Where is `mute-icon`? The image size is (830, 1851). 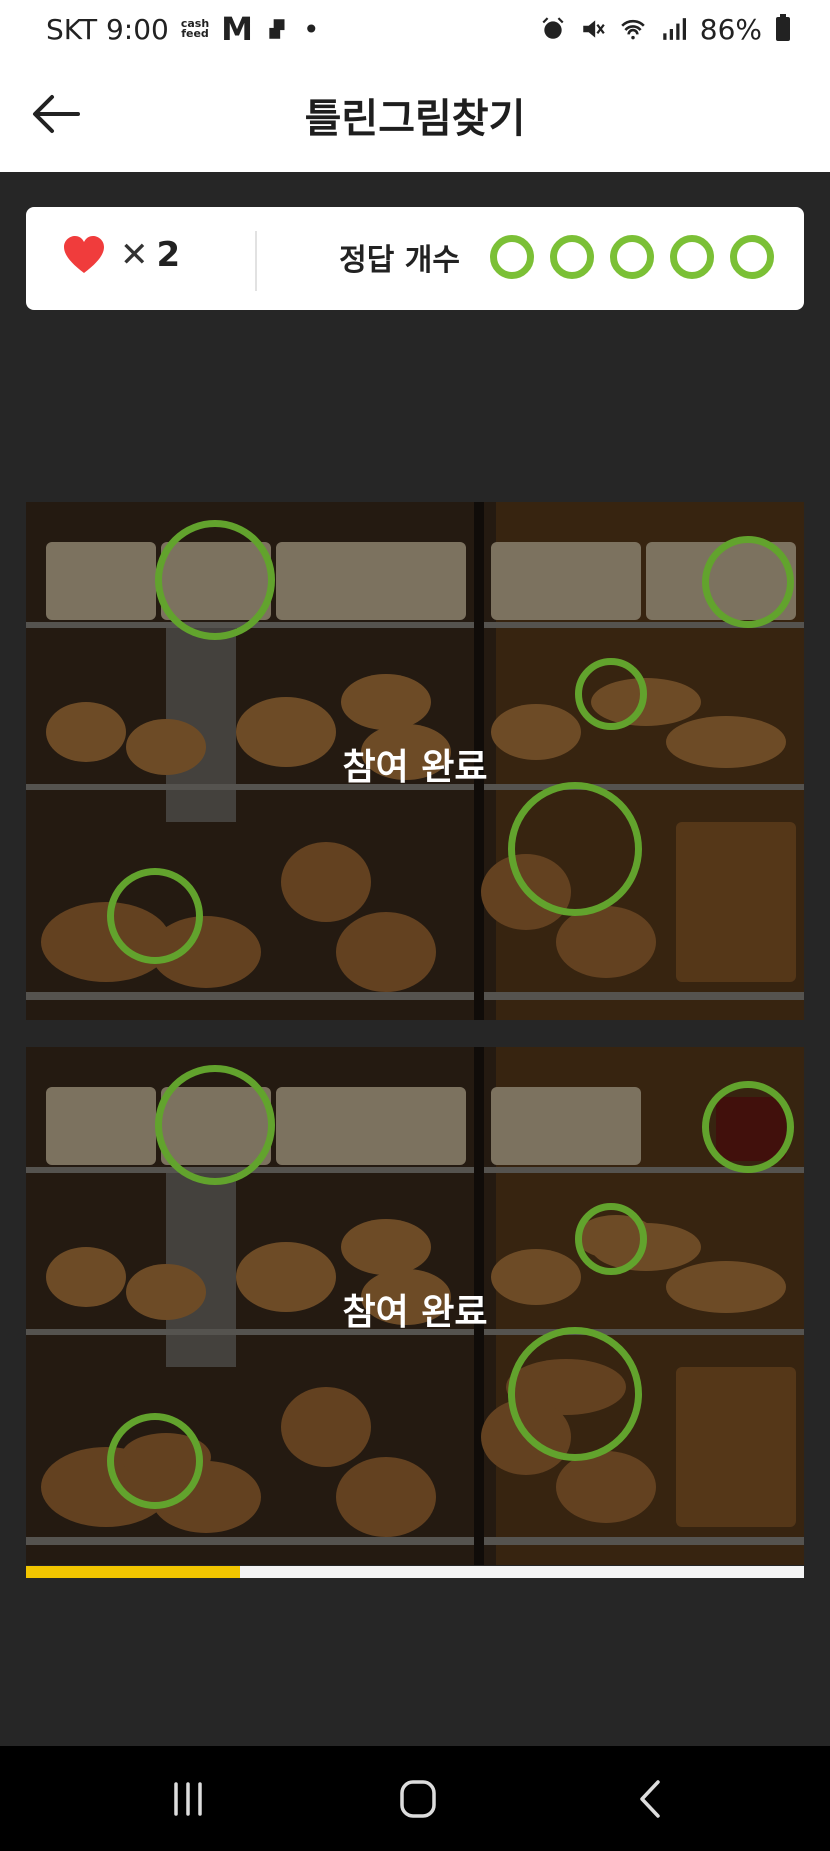
mute-icon is located at coordinates (594, 29).